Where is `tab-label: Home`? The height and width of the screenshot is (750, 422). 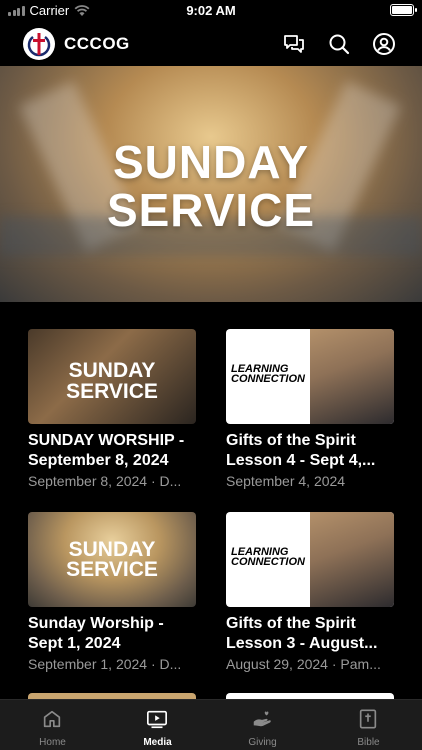
tab-label: Home is located at coordinates (52, 742).